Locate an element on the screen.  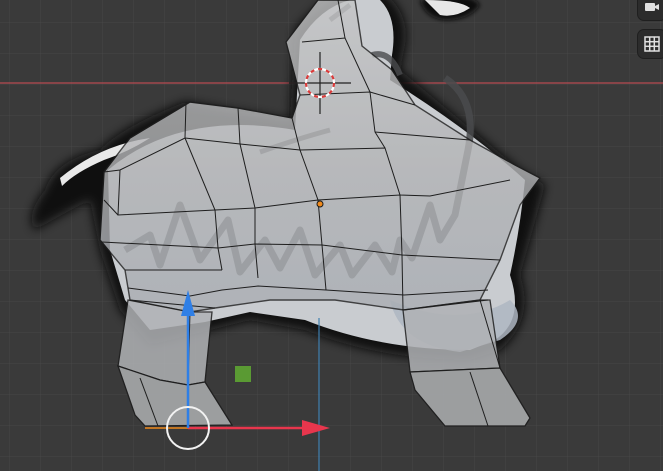
grid-icon is located at coordinates (652, 44).